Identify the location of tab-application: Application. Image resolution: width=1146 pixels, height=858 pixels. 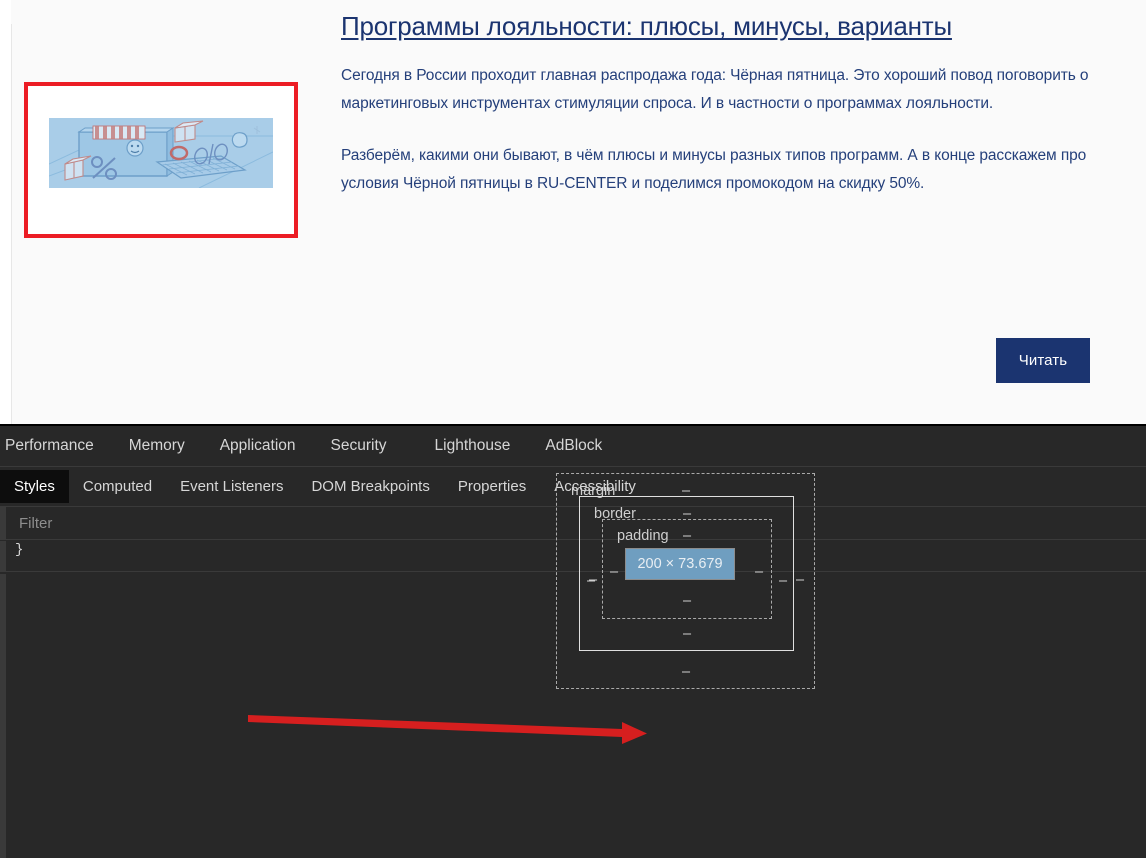
(258, 446).